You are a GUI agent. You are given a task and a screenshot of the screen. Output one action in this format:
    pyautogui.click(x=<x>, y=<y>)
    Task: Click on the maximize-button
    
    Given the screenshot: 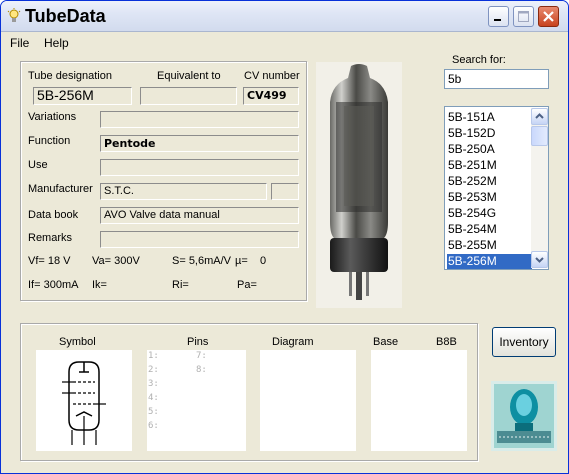 What is the action you would take?
    pyautogui.click(x=523, y=16)
    